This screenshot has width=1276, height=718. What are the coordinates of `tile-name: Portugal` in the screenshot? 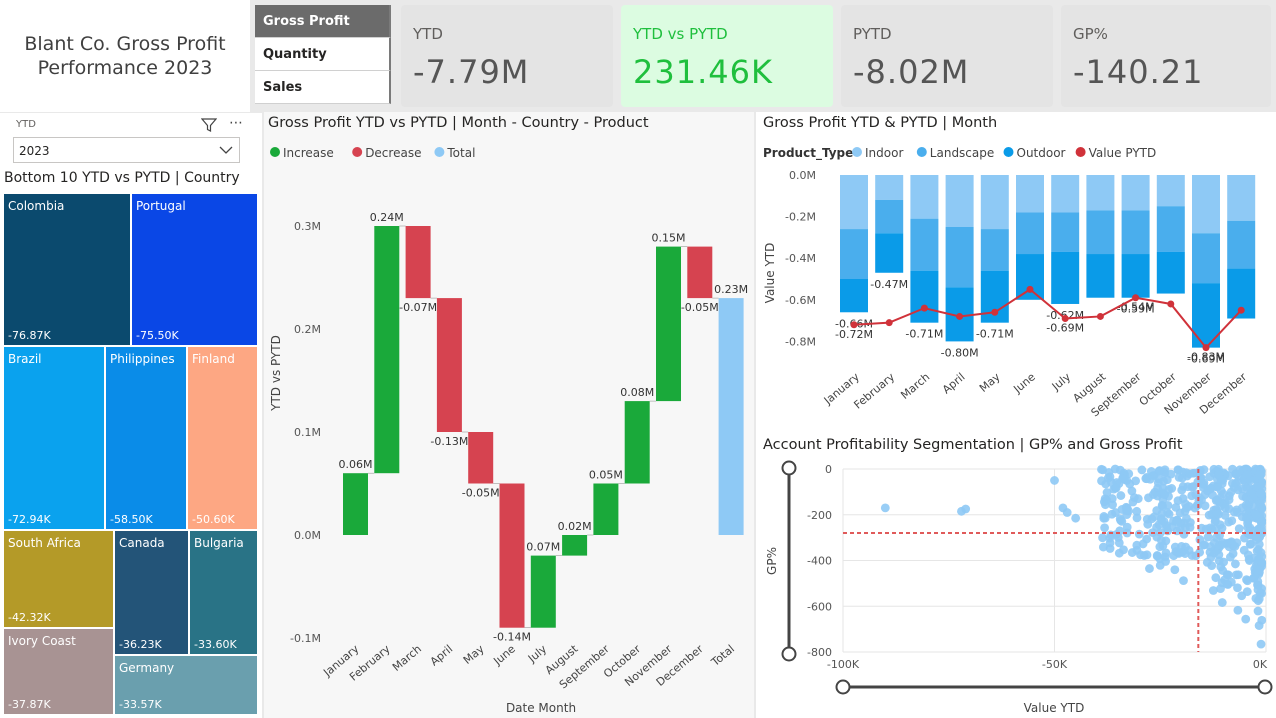 It's located at (161, 206).